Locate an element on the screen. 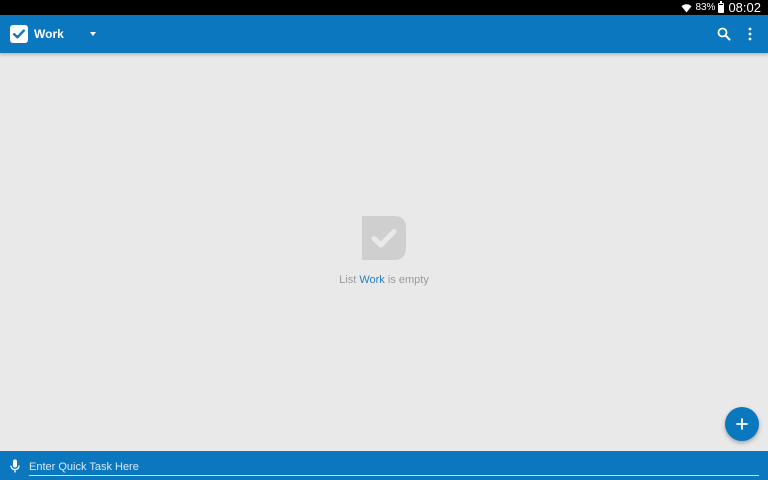 Image resolution: width=768 pixels, height=480 pixels. status-bar: 83% 08:02 is located at coordinates (384, 7).